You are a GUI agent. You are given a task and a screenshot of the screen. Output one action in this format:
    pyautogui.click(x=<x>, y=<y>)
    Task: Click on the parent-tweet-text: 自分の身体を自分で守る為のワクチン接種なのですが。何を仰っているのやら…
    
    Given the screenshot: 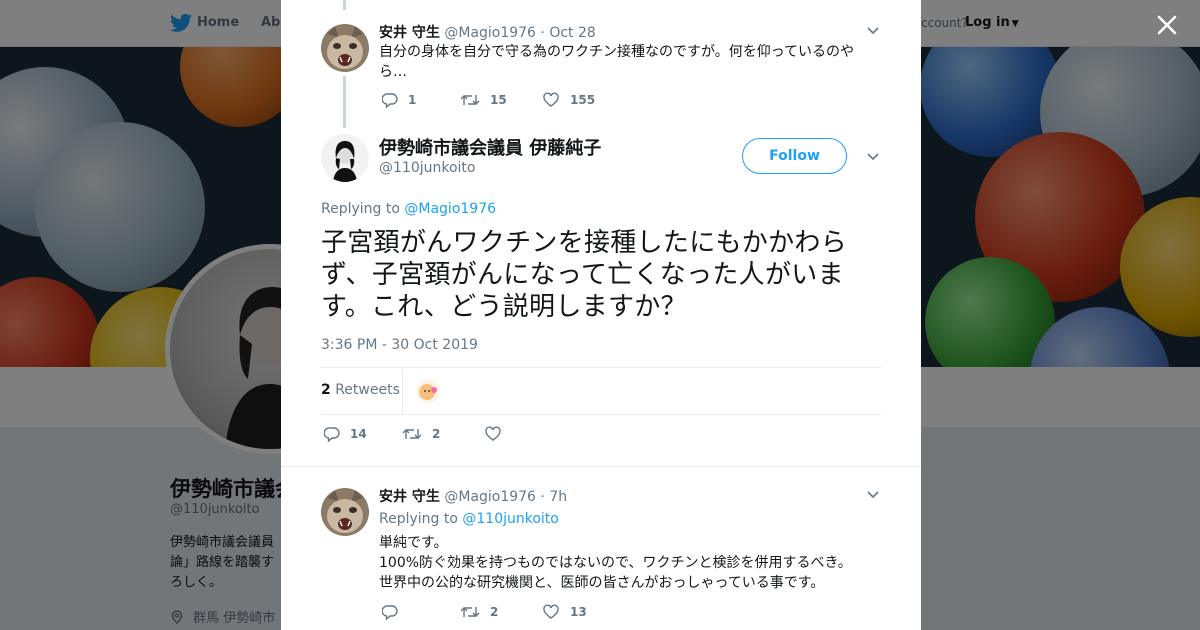 What is the action you would take?
    pyautogui.click(x=617, y=62)
    